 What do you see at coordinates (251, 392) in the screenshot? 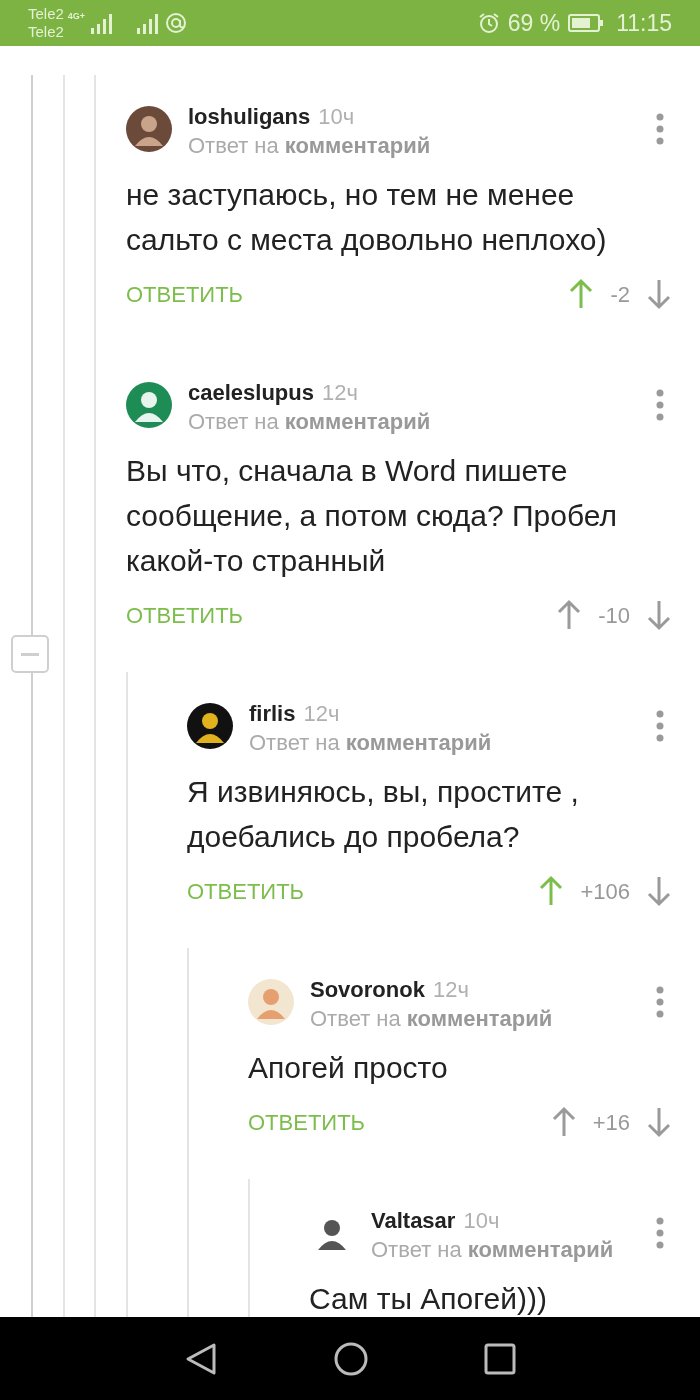
I see `username: caeleslupus` at bounding box center [251, 392].